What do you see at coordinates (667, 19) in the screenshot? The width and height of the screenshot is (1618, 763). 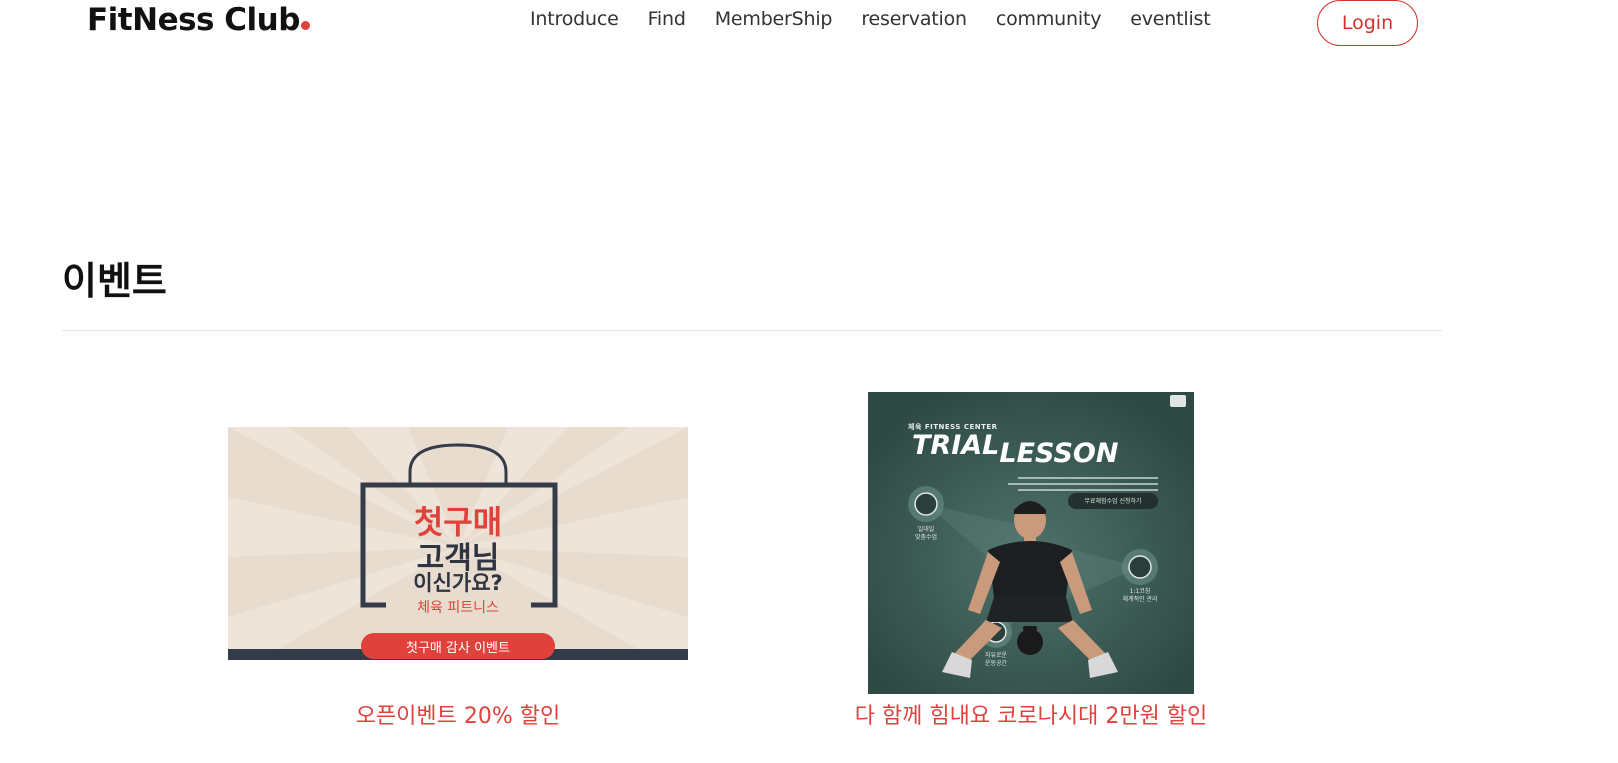 I see `nav-find: Find` at bounding box center [667, 19].